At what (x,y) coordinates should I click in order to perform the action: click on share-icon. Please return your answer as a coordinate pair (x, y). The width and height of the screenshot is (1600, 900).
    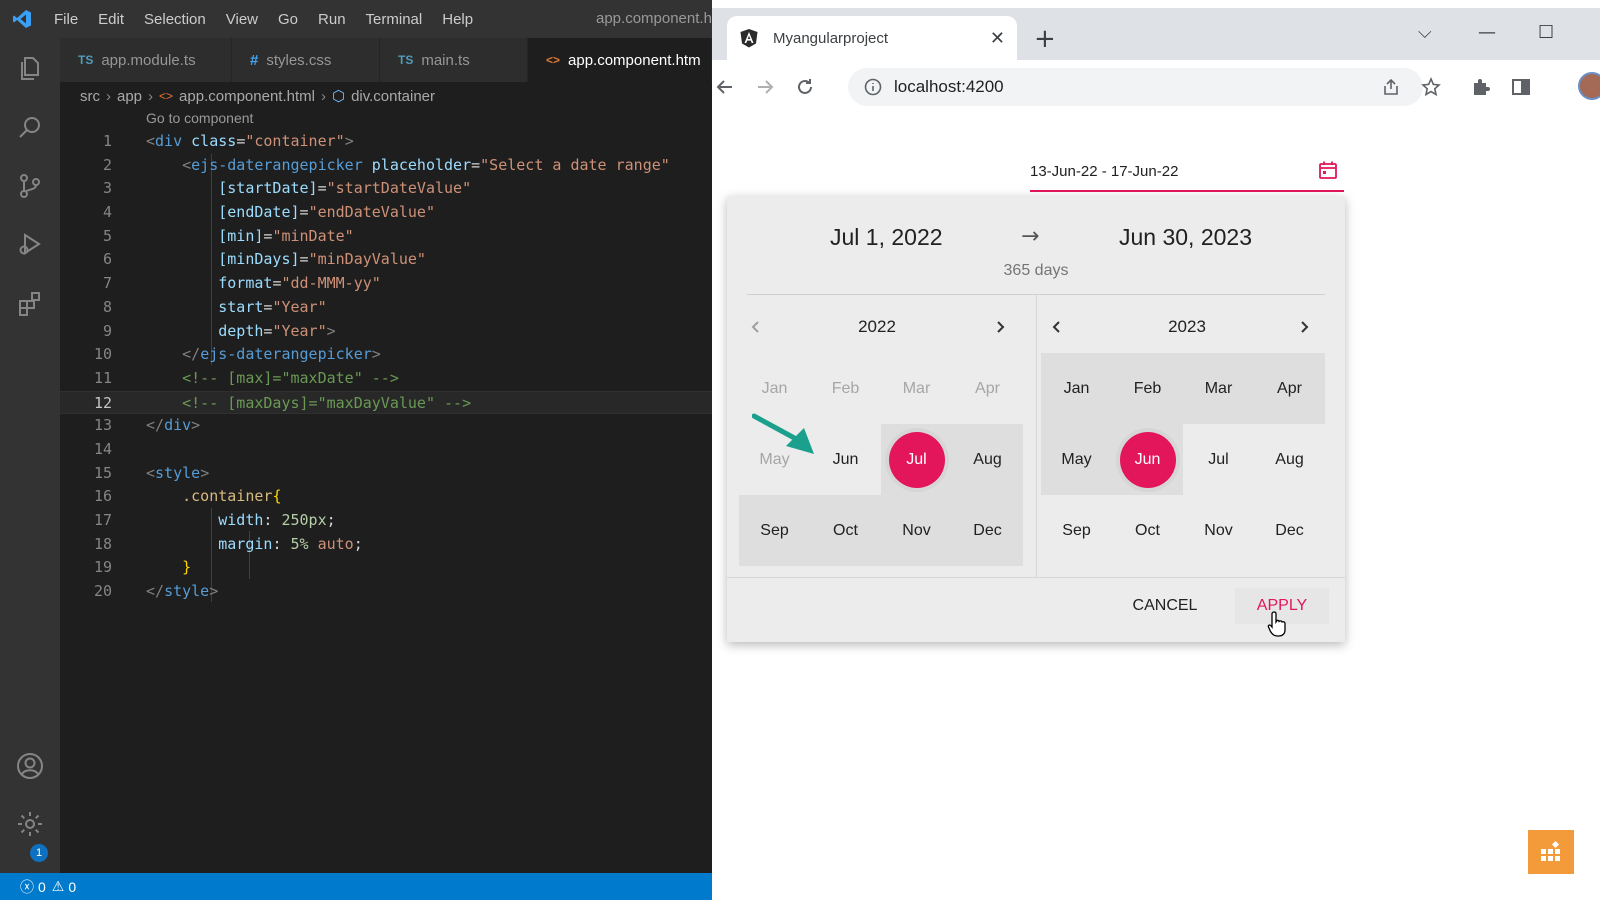
    Looking at the image, I should click on (1391, 87).